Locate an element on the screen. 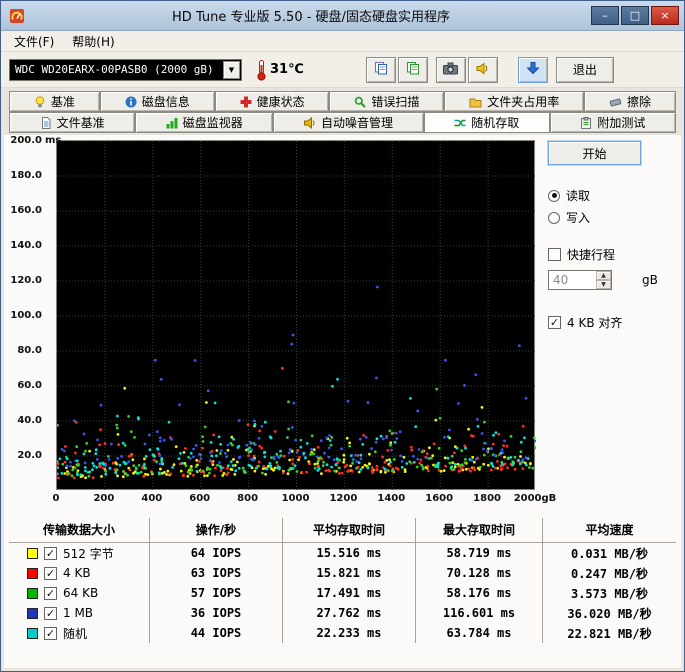 The height and width of the screenshot is (672, 685). tab-erase: 擦除 is located at coordinates (630, 101).